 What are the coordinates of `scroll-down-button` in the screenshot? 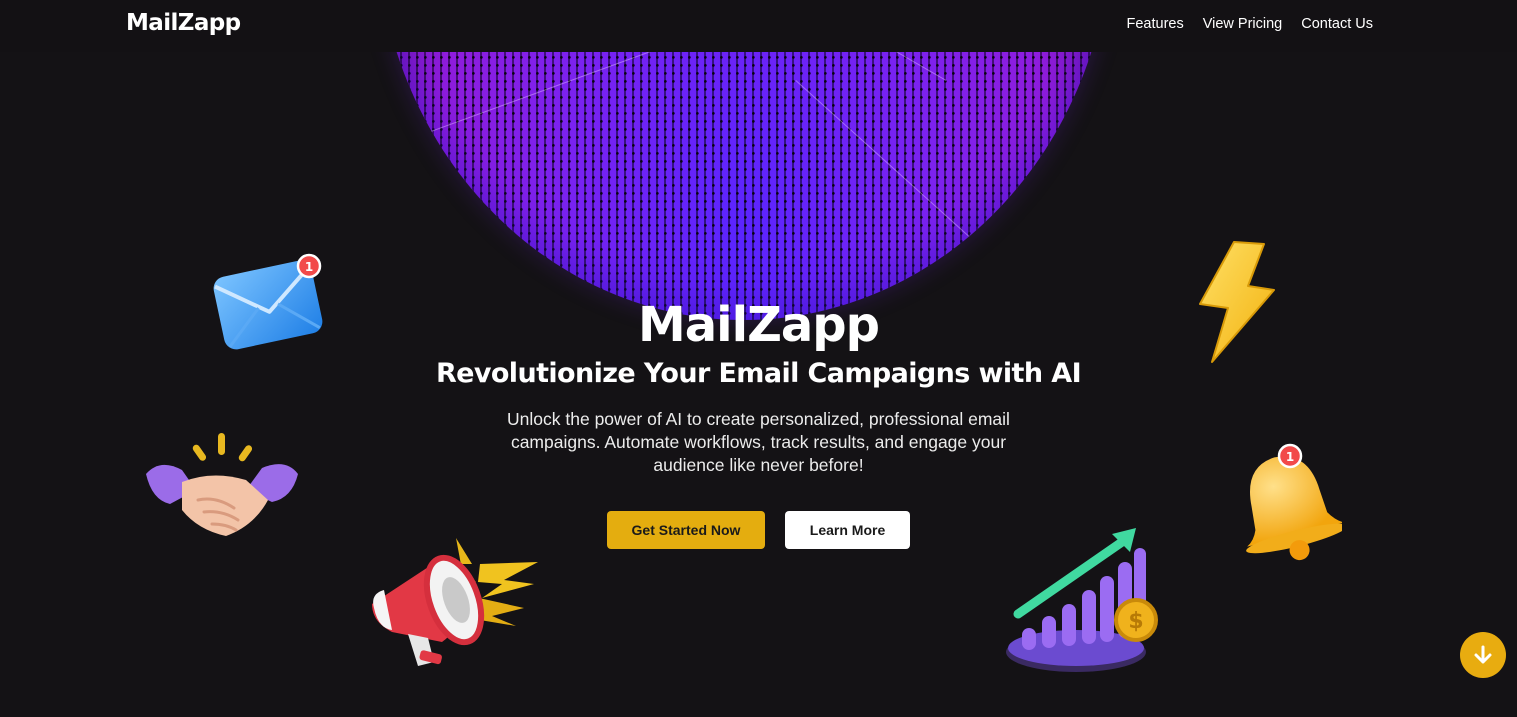 It's located at (1483, 655).